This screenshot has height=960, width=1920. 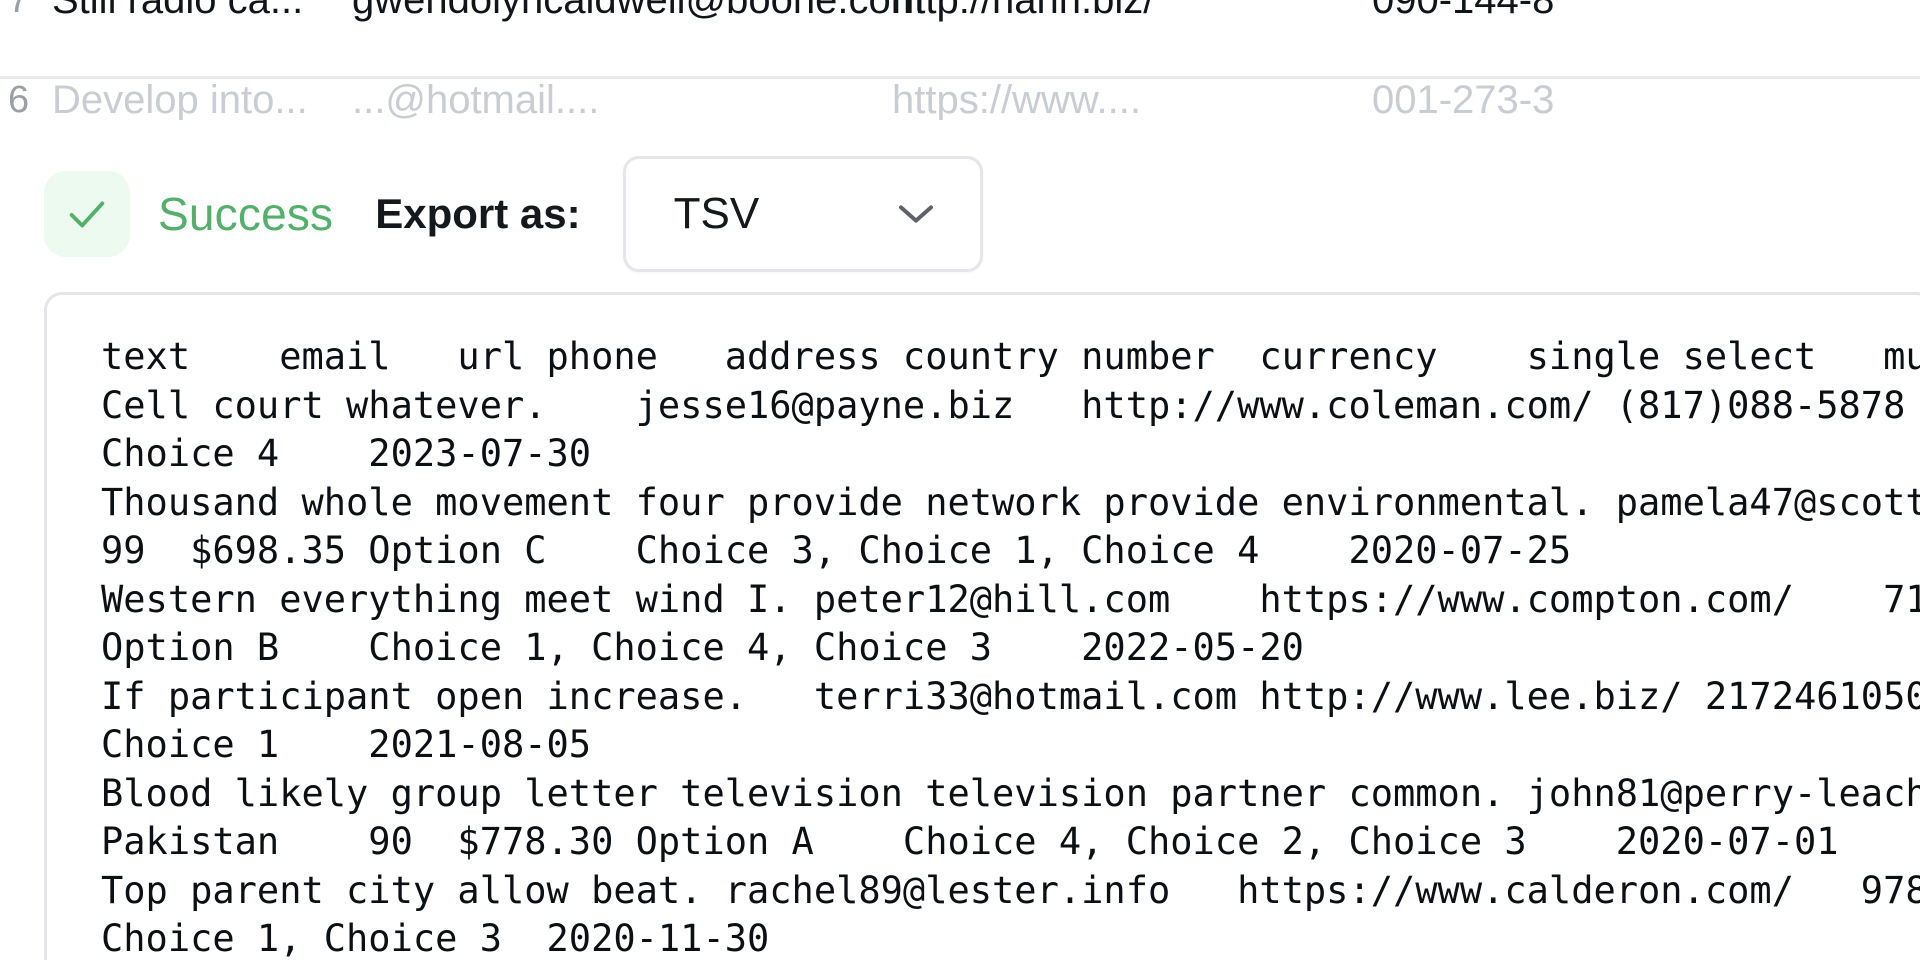 What do you see at coordinates (638, 11) in the screenshot?
I see `table-cell-email: gwendolyncaldwell@boone.com` at bounding box center [638, 11].